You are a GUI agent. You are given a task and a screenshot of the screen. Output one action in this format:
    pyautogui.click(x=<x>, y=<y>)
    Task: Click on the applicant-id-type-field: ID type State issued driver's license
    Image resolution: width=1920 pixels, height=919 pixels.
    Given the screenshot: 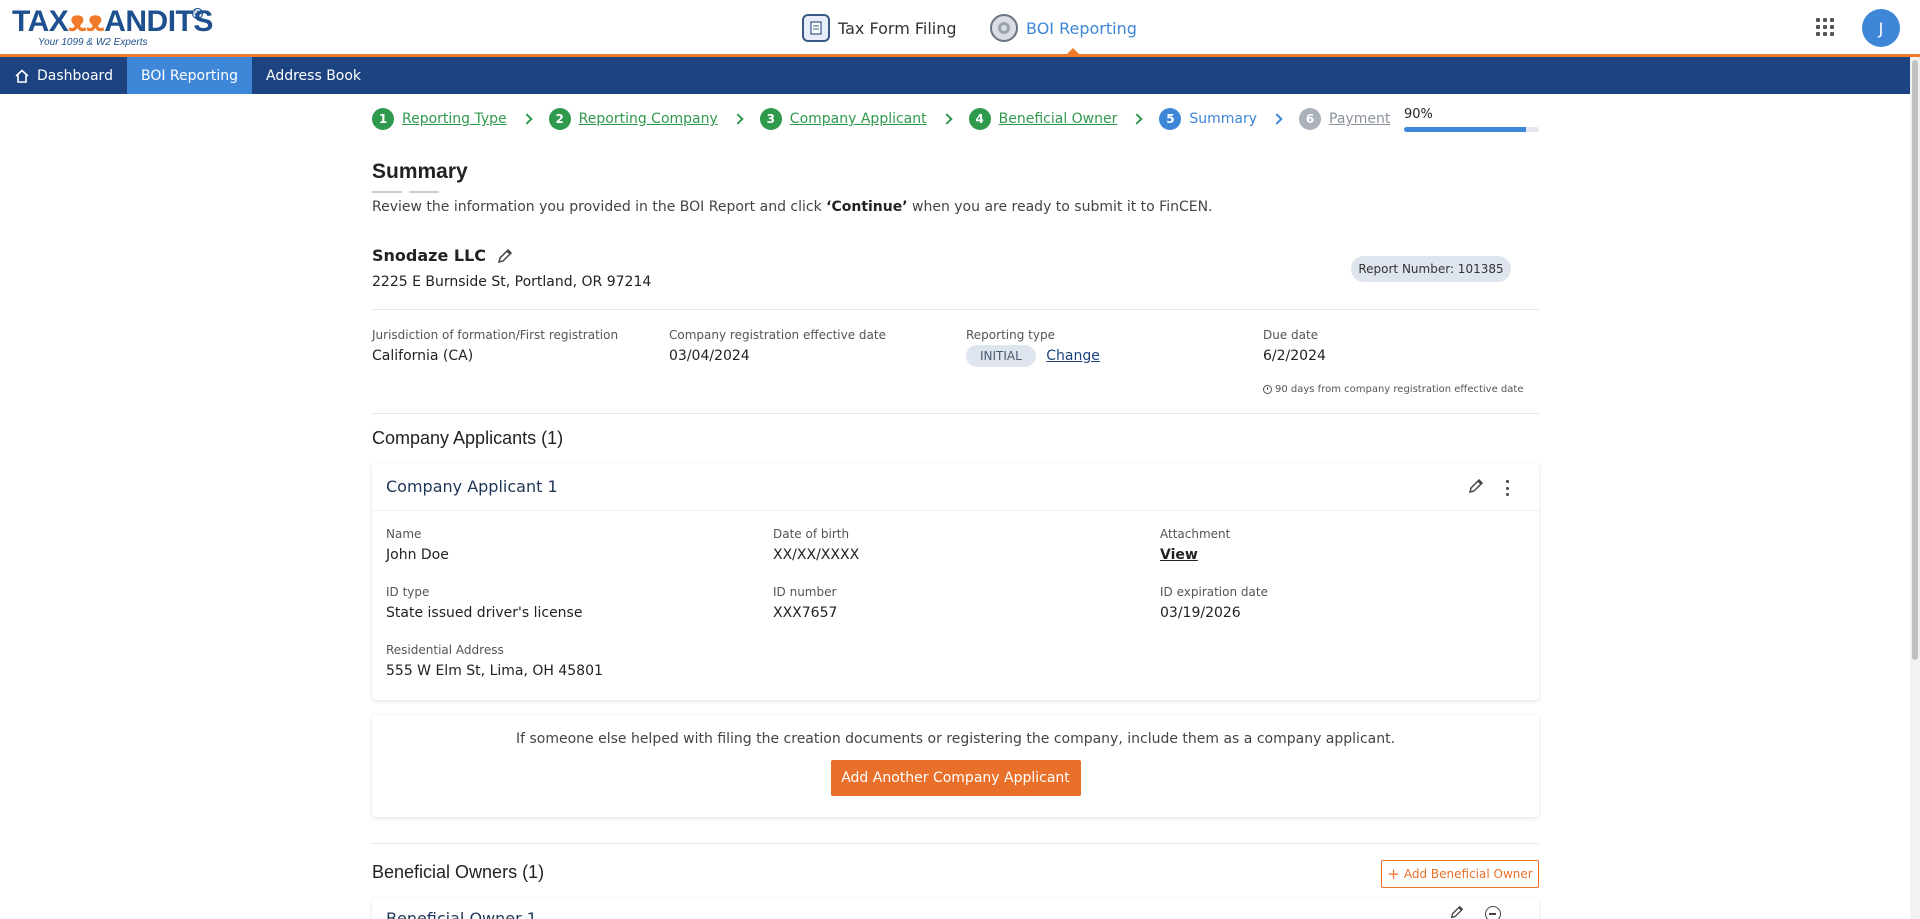 What is the action you would take?
    pyautogui.click(x=484, y=603)
    